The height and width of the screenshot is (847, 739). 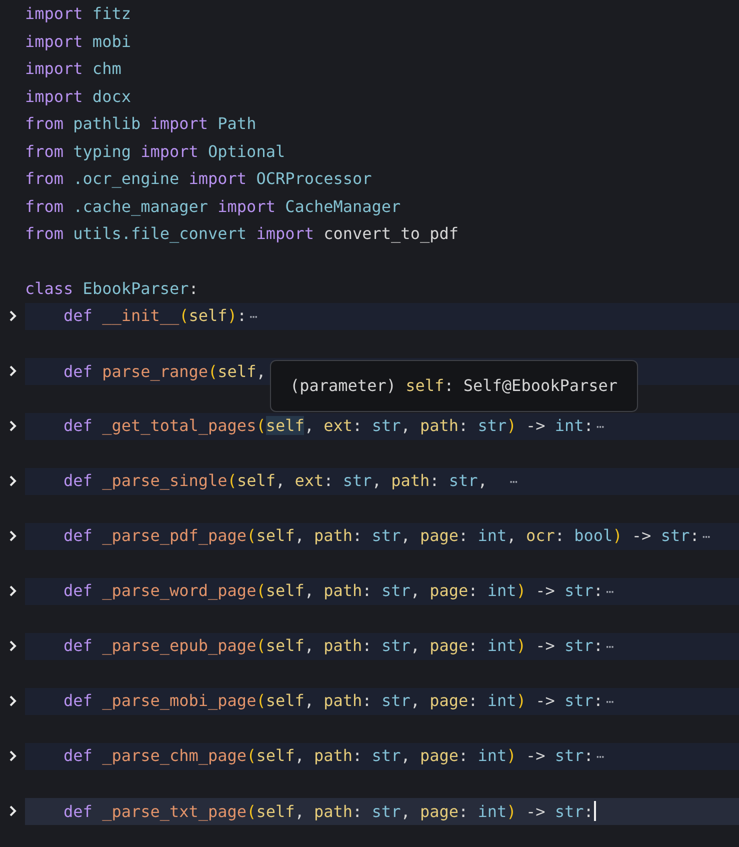 What do you see at coordinates (155, 151) in the screenshot?
I see `code-line: from typing import Optional` at bounding box center [155, 151].